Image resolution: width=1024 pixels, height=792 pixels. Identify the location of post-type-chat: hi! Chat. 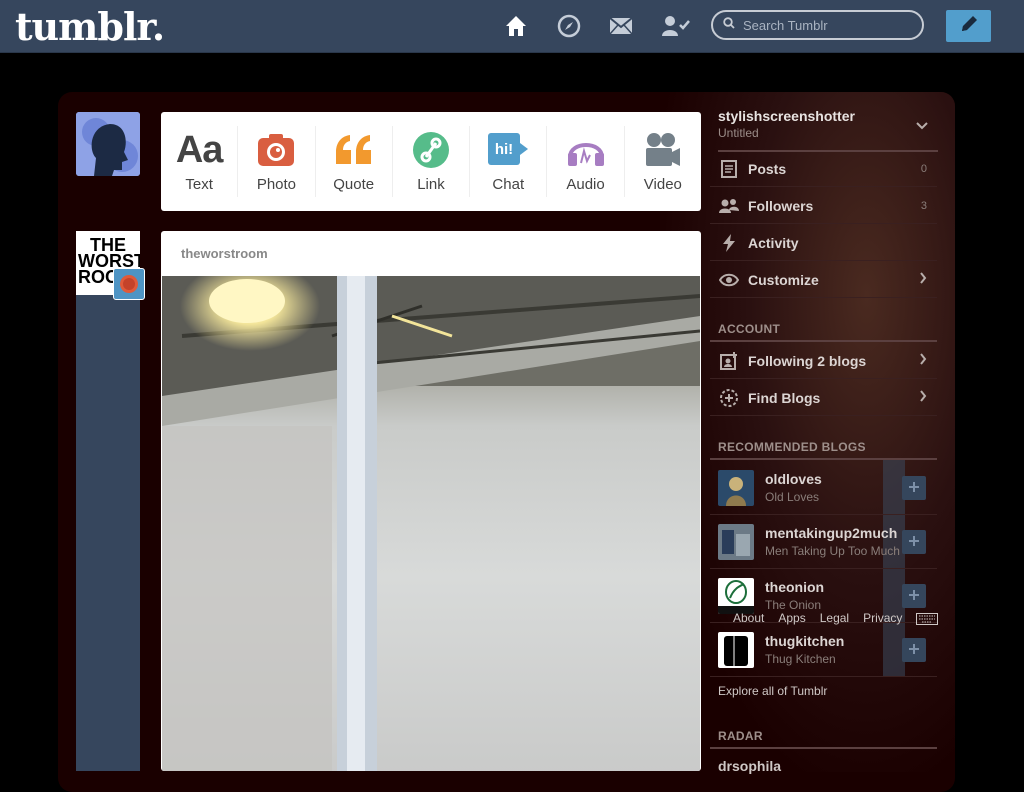
(509, 161).